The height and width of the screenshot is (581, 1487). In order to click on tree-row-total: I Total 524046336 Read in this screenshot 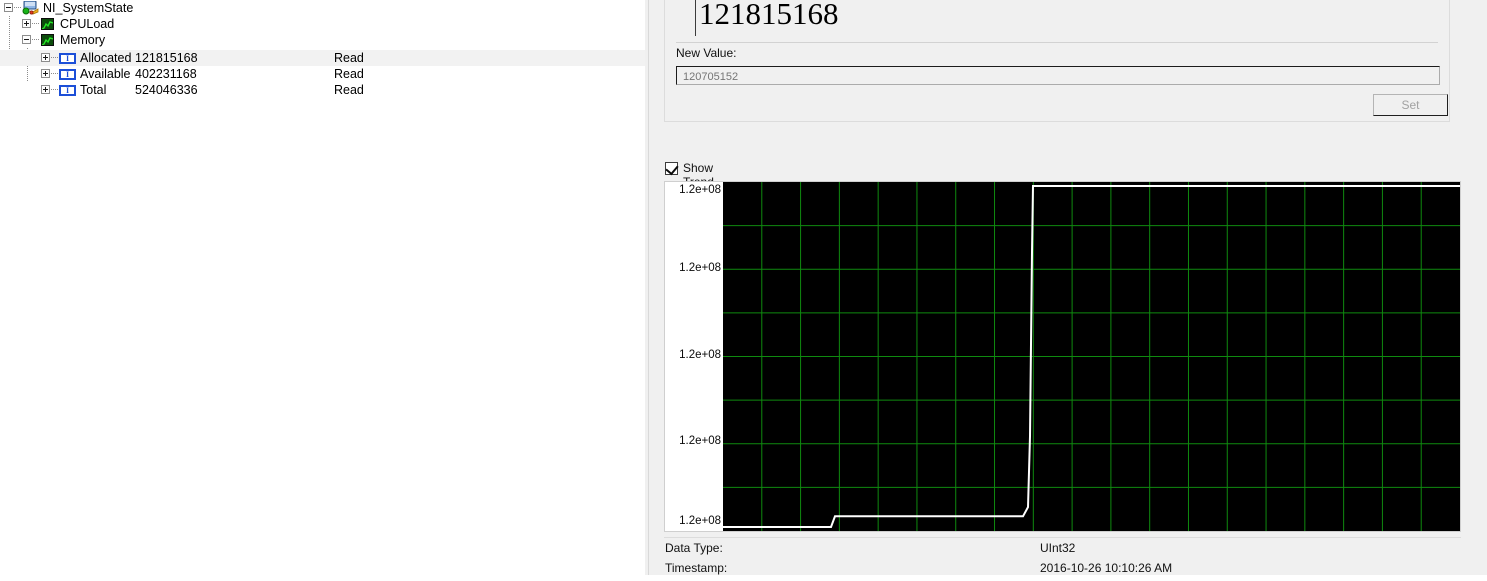, I will do `click(322, 90)`.